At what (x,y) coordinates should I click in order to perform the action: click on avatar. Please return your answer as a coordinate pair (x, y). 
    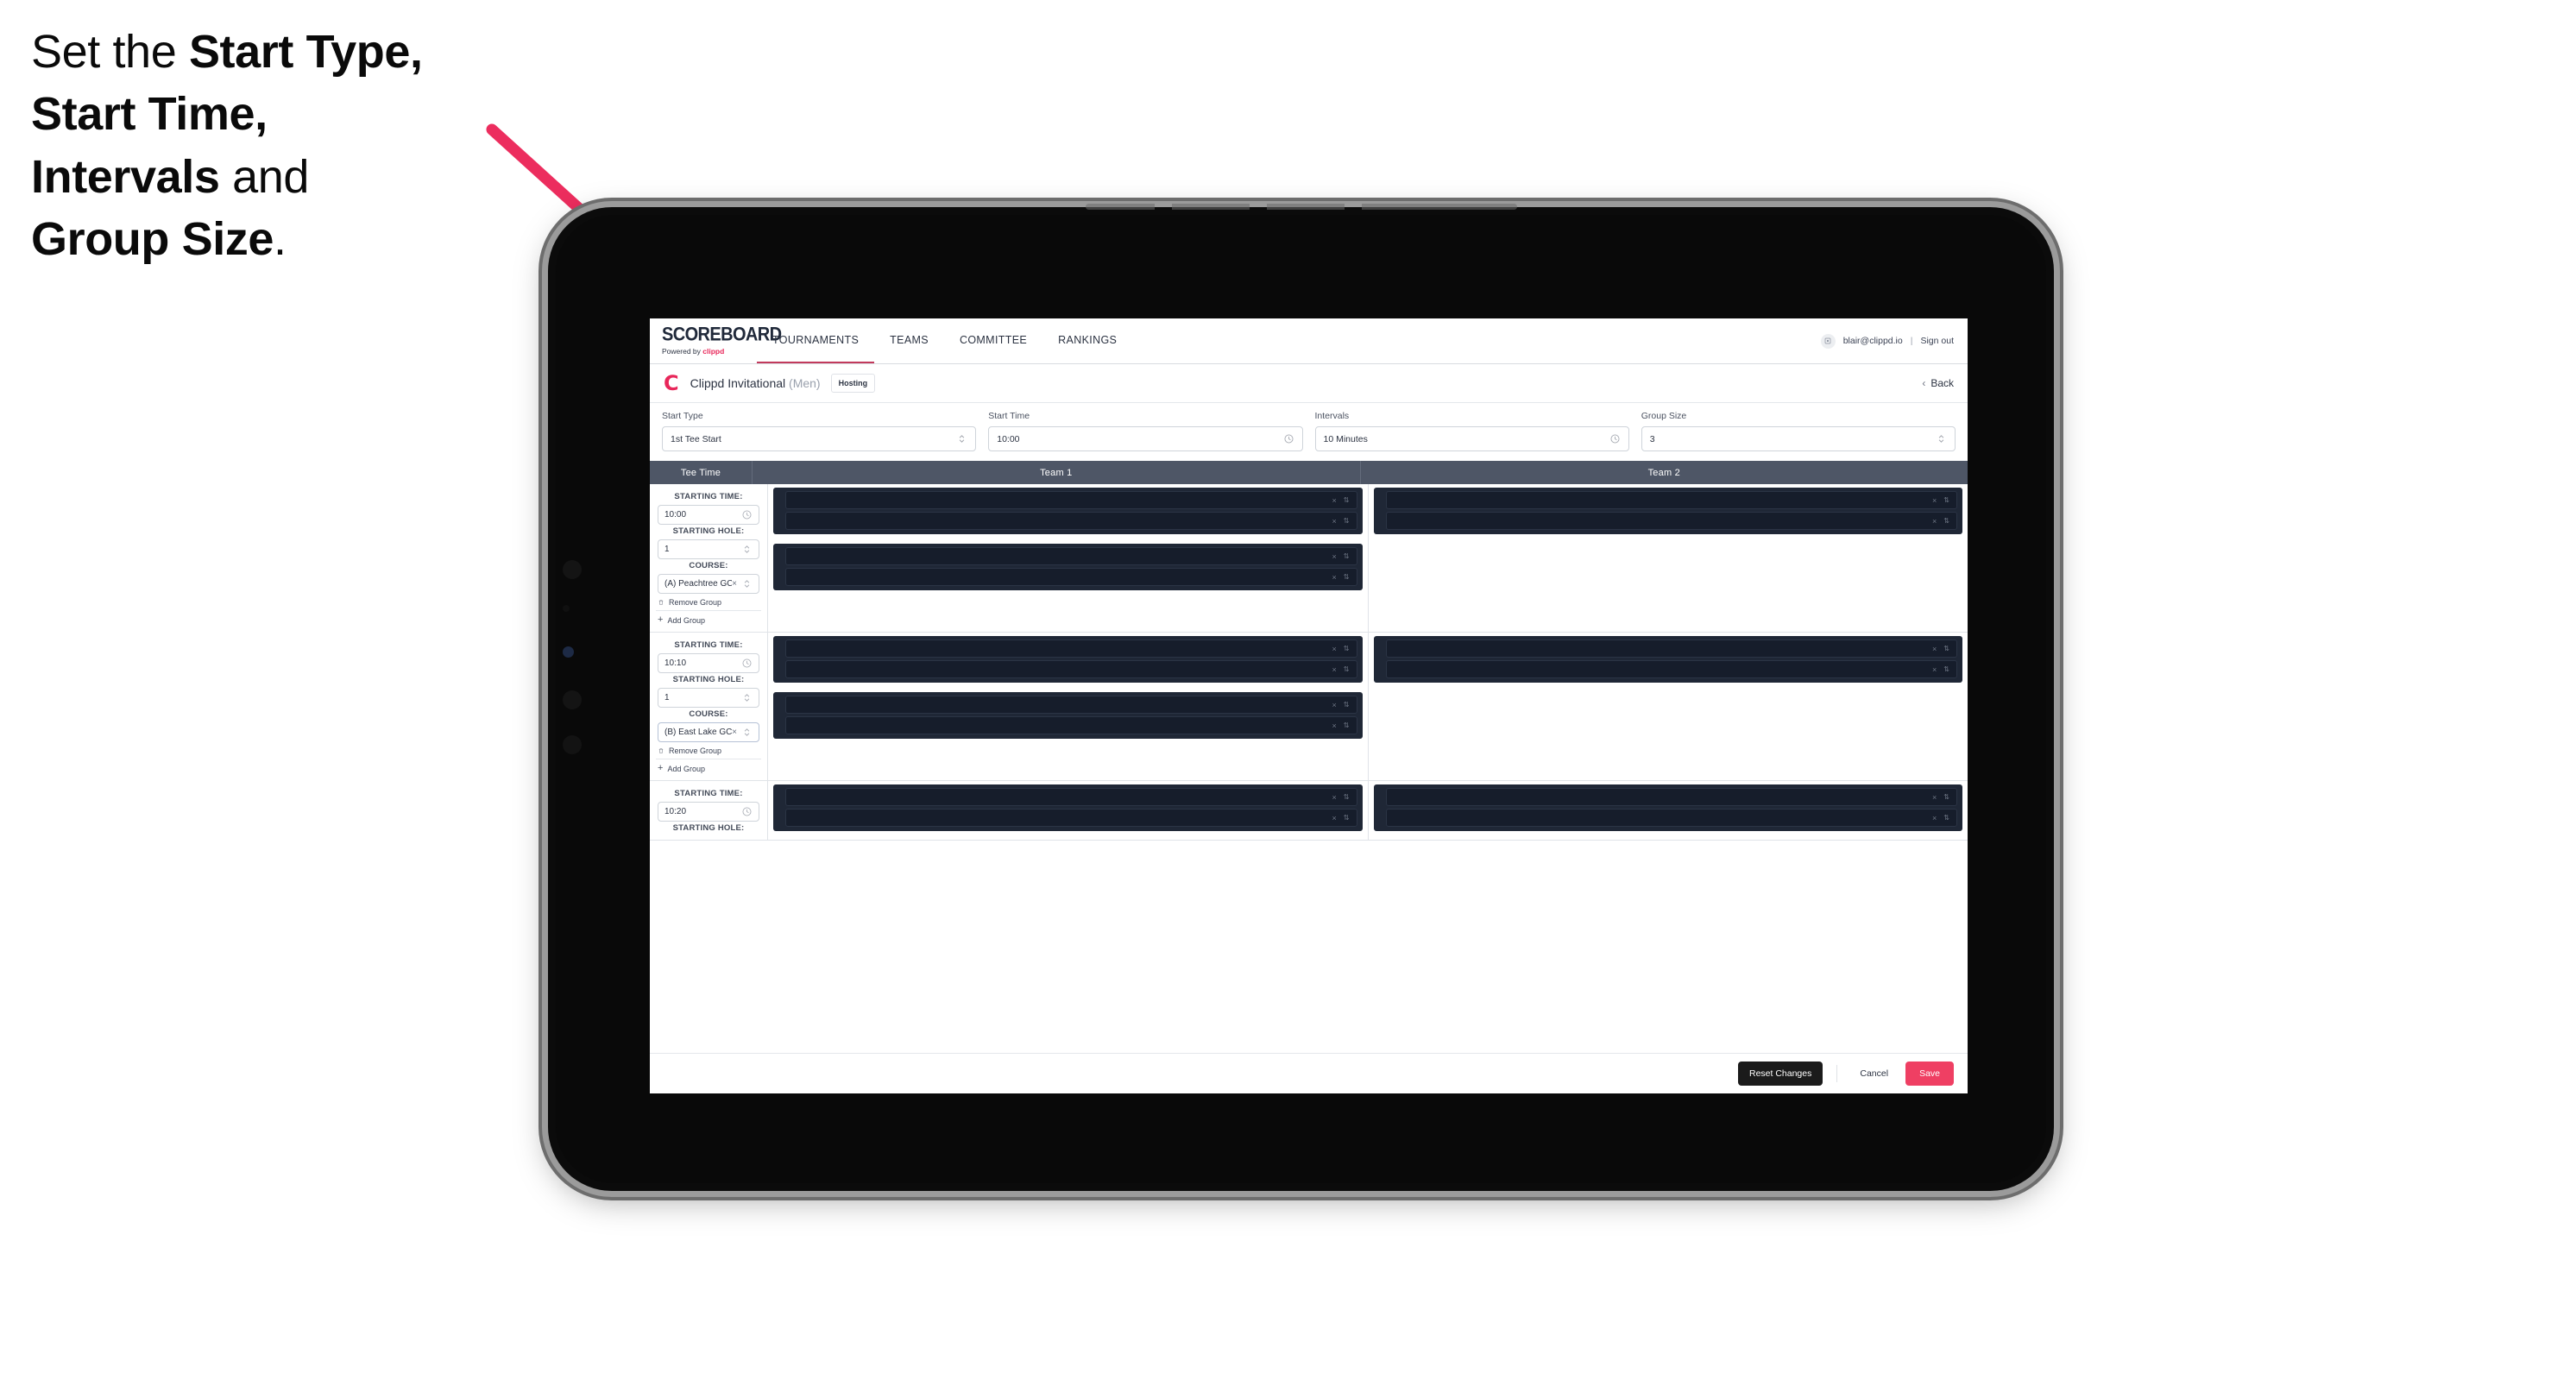
    Looking at the image, I should click on (1828, 341).